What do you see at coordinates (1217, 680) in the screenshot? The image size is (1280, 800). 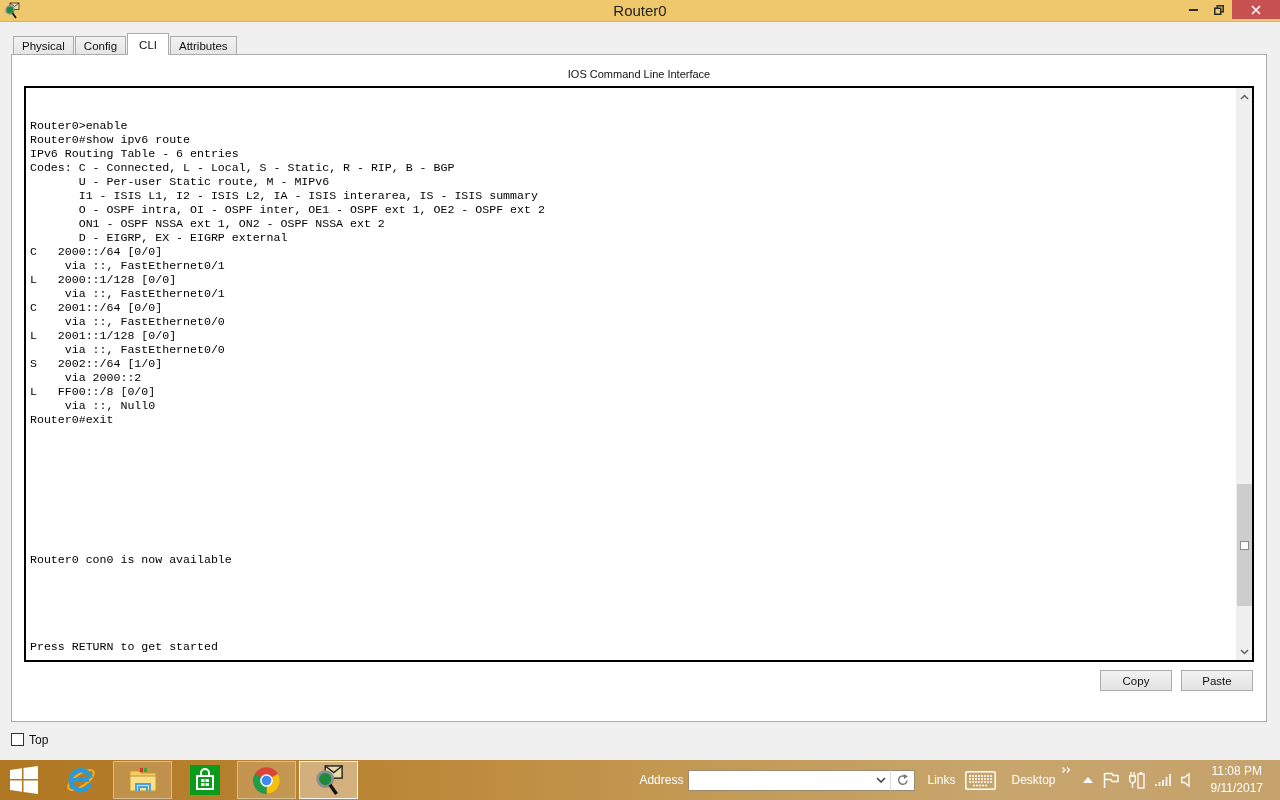 I see `action-button: Paste` at bounding box center [1217, 680].